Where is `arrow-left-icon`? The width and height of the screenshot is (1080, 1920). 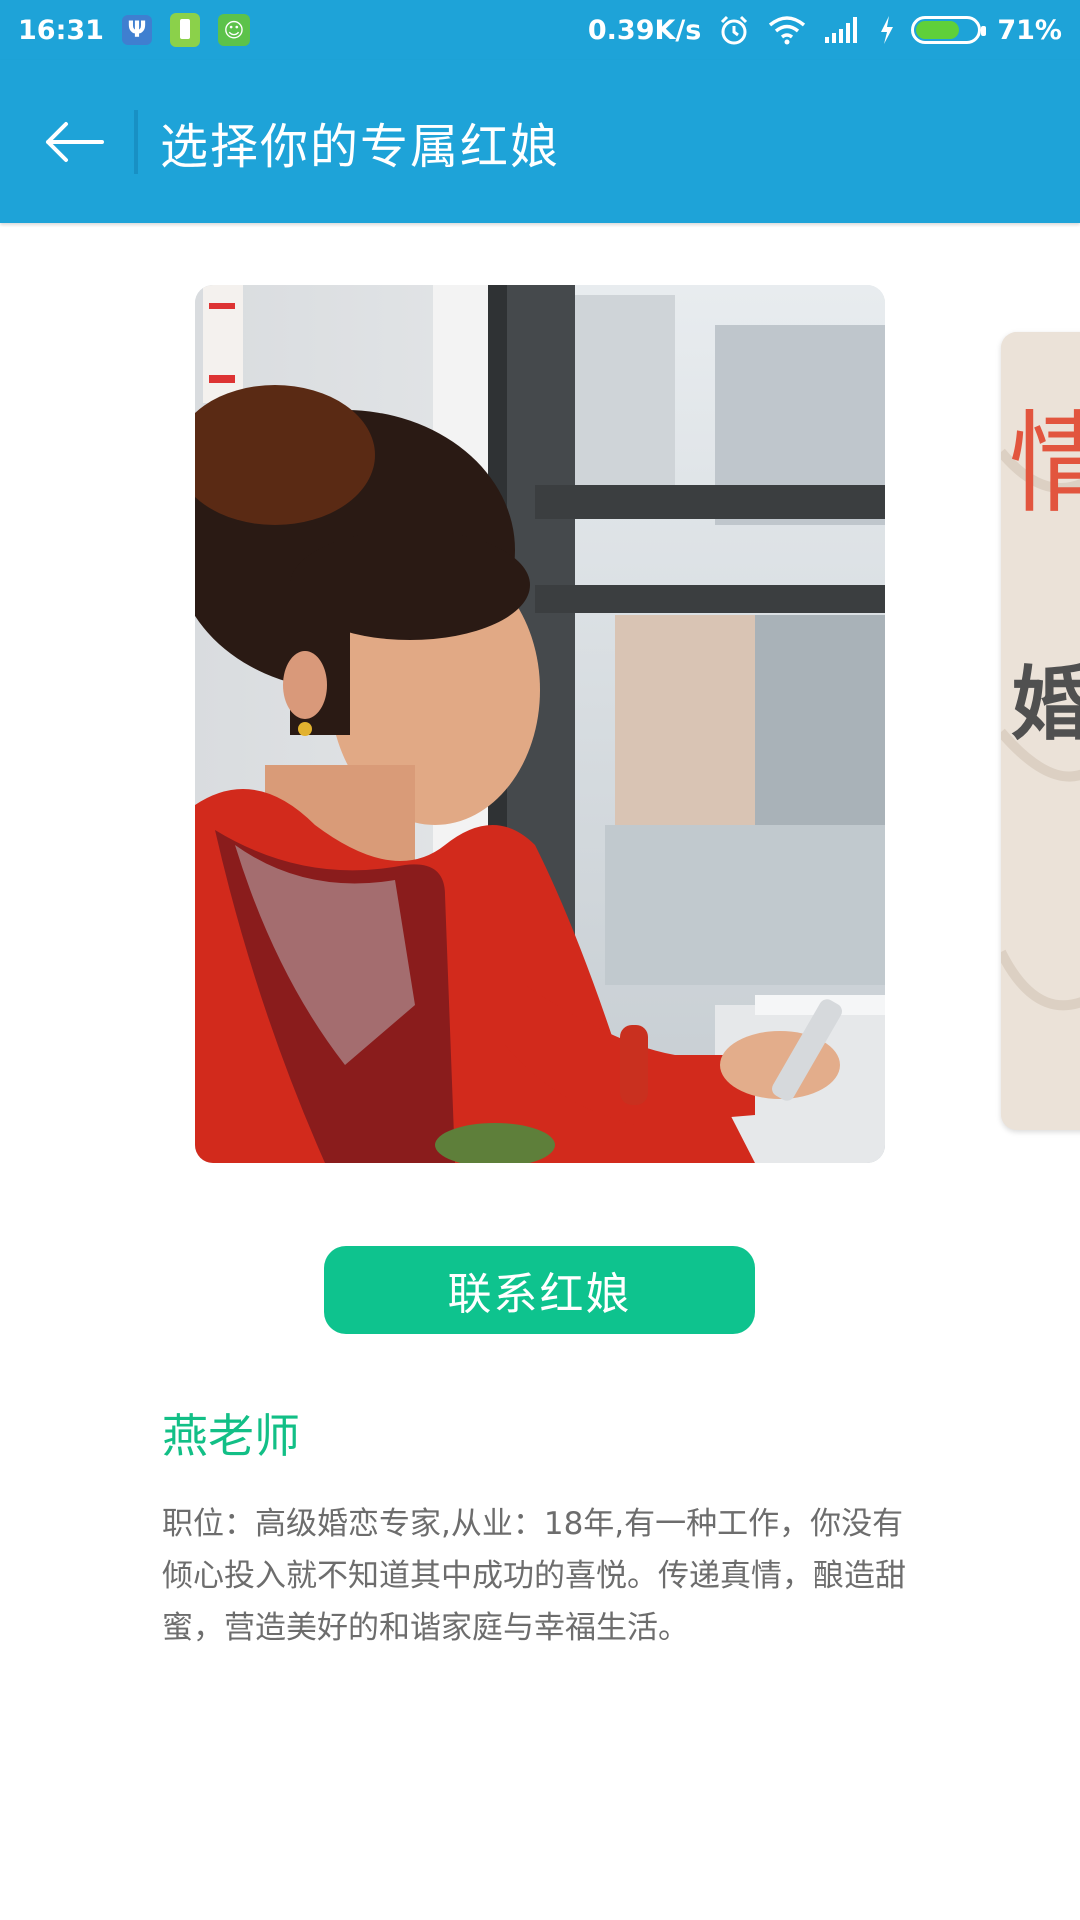
arrow-left-icon is located at coordinates (75, 141).